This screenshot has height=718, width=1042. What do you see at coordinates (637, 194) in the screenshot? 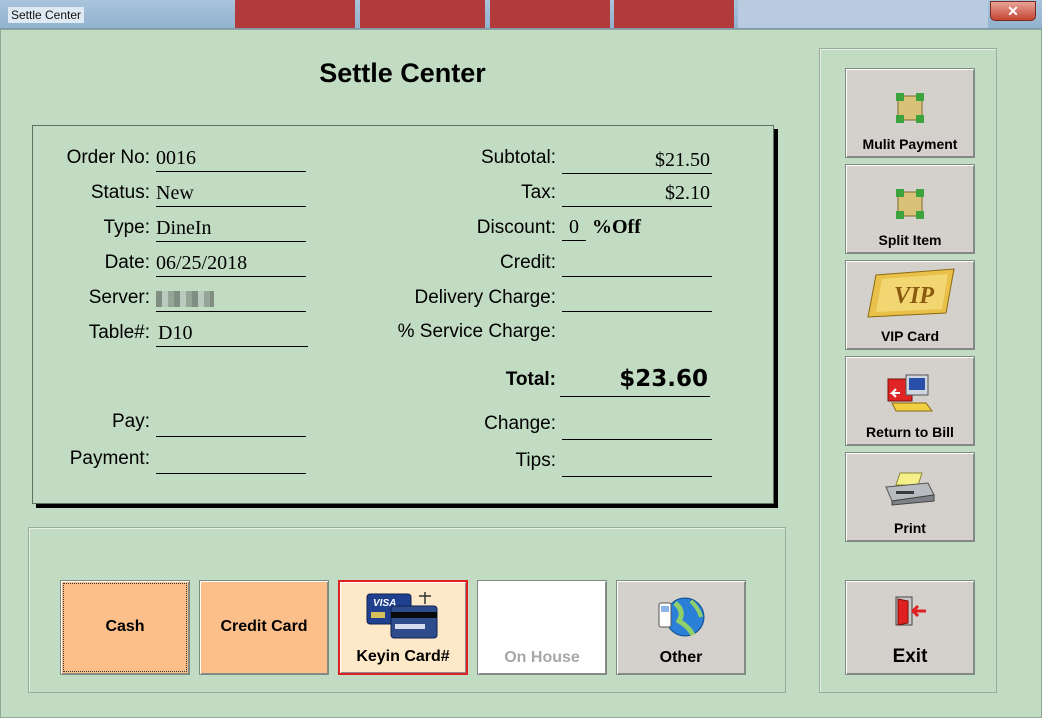
I see `tax-value: $2.10` at bounding box center [637, 194].